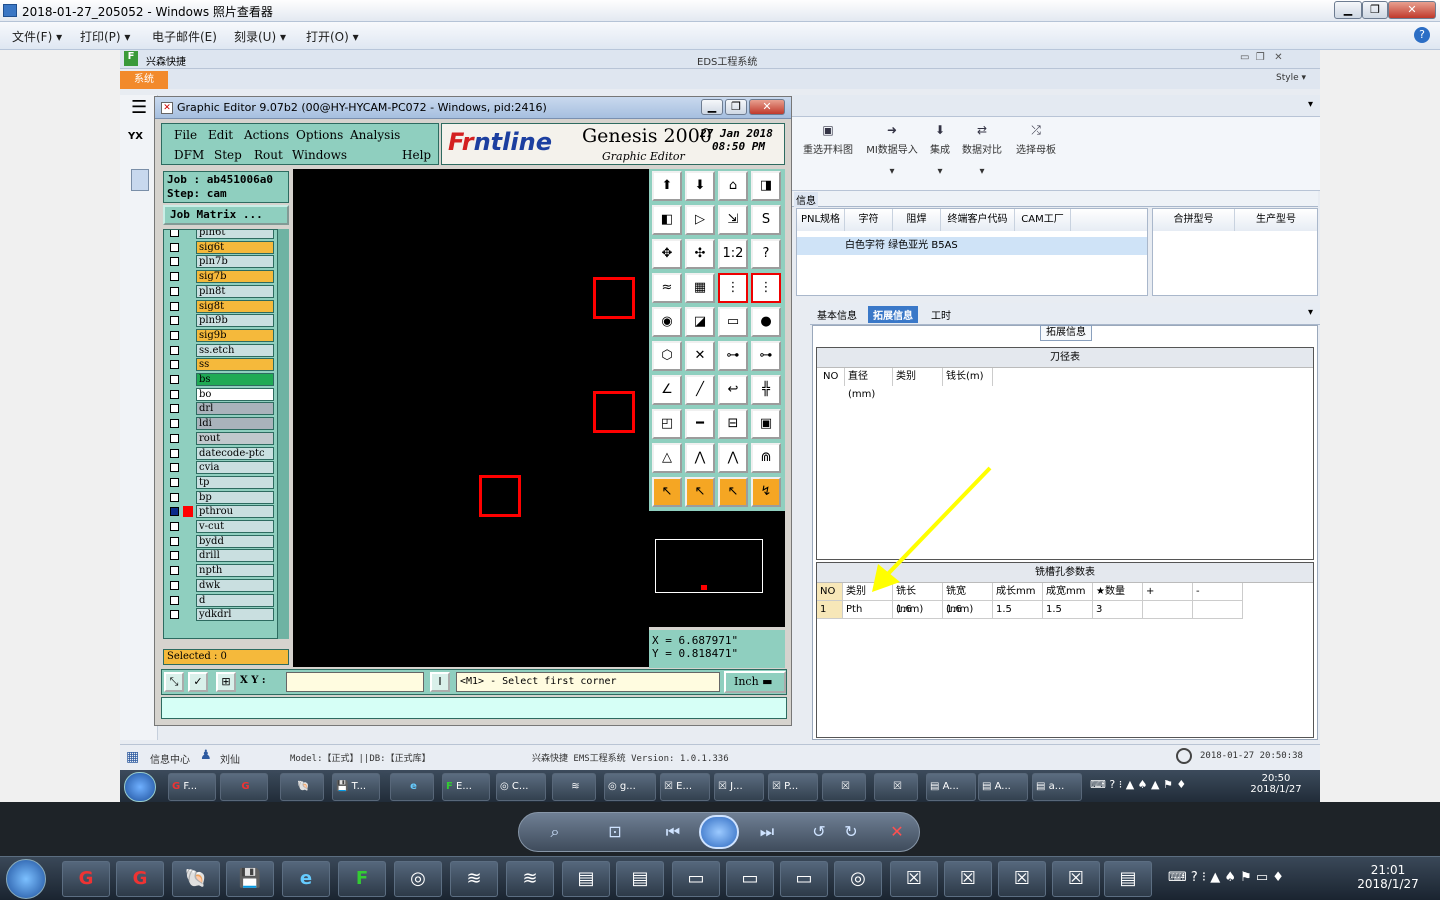 Image resolution: width=1440 pixels, height=900 pixels. What do you see at coordinates (1218, 610) in the screenshot?
I see `table-cell` at bounding box center [1218, 610].